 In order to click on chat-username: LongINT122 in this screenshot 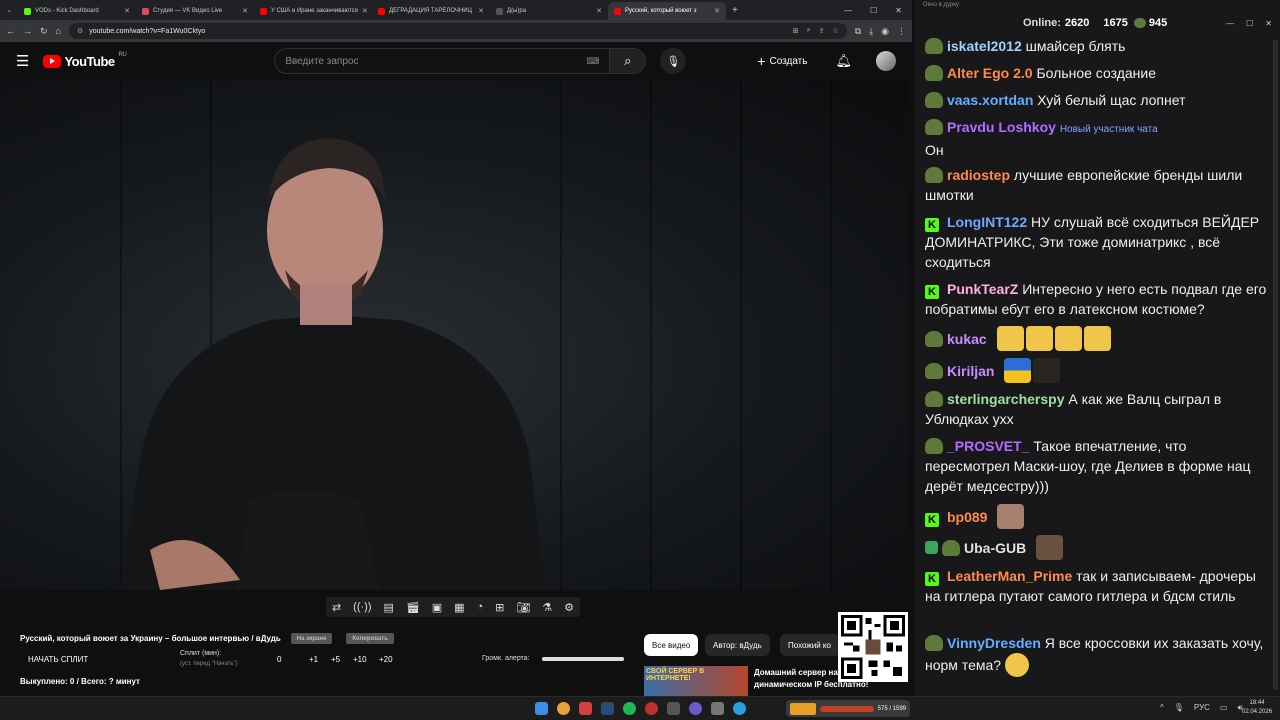, I will do `click(987, 222)`.